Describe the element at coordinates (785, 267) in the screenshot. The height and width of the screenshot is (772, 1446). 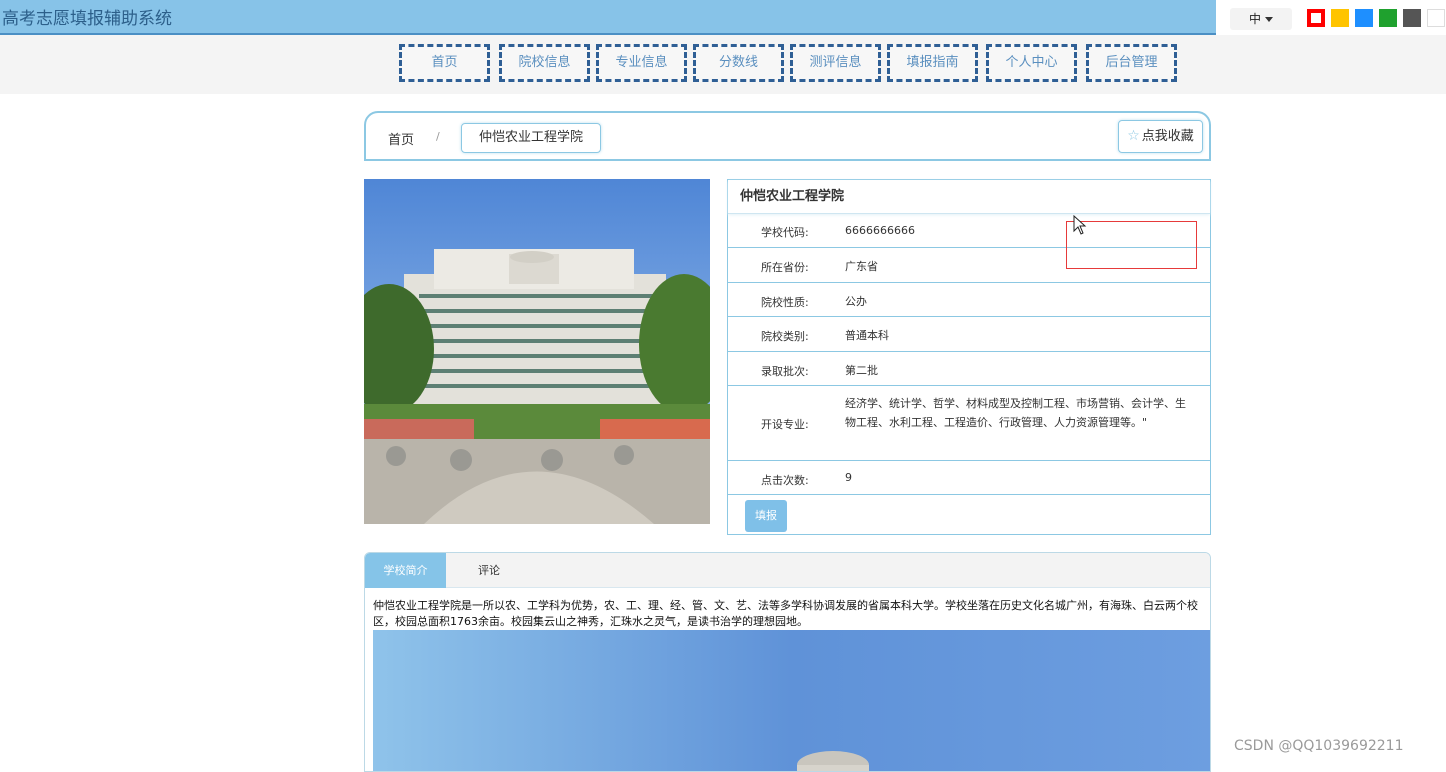
I see `info-label: 所在省份:` at that location.